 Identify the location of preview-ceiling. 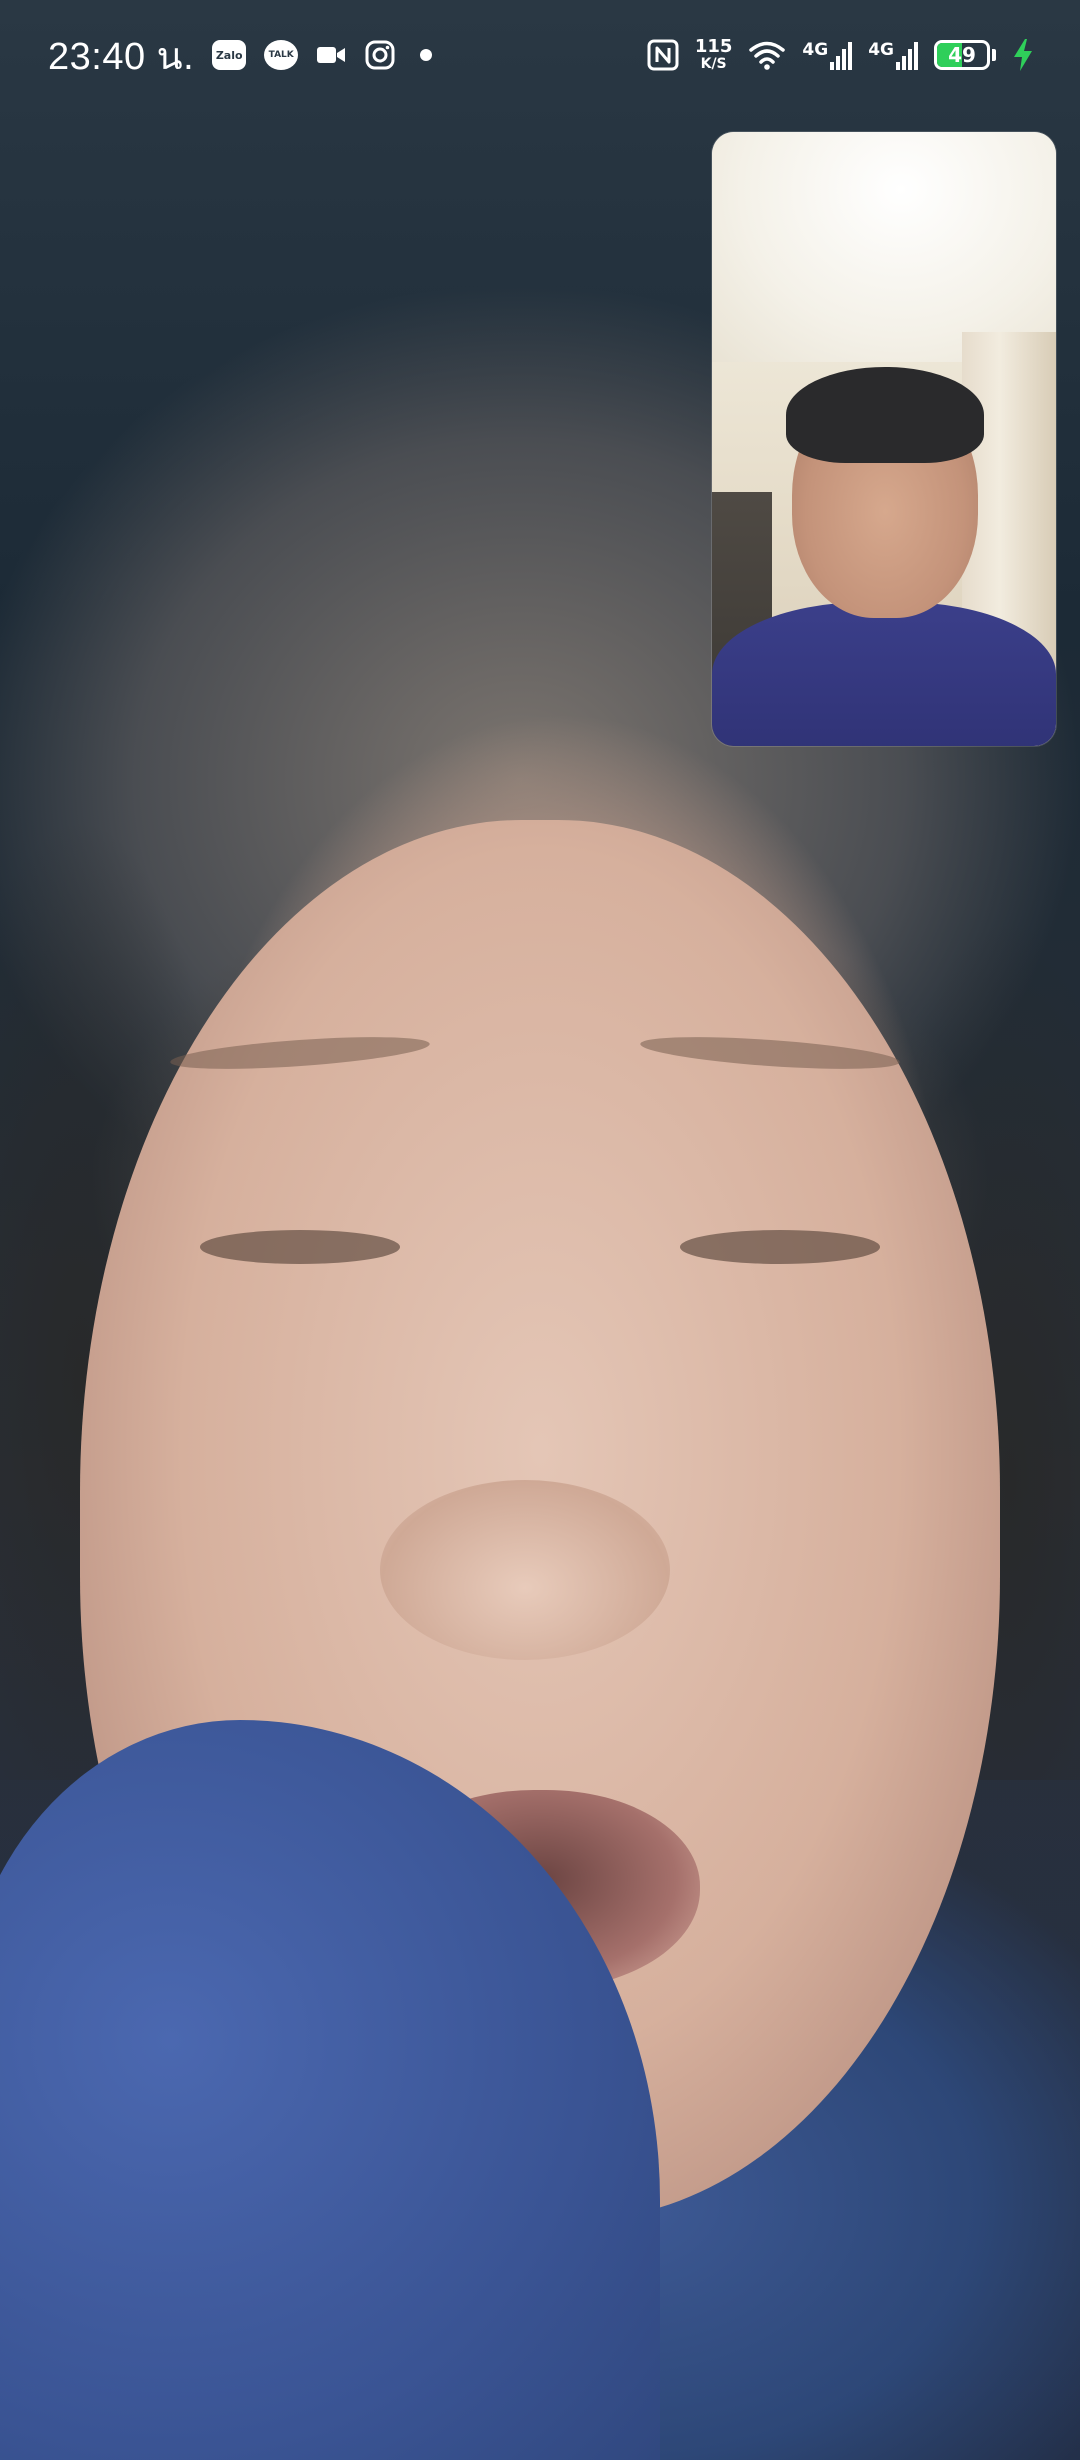
(884, 247).